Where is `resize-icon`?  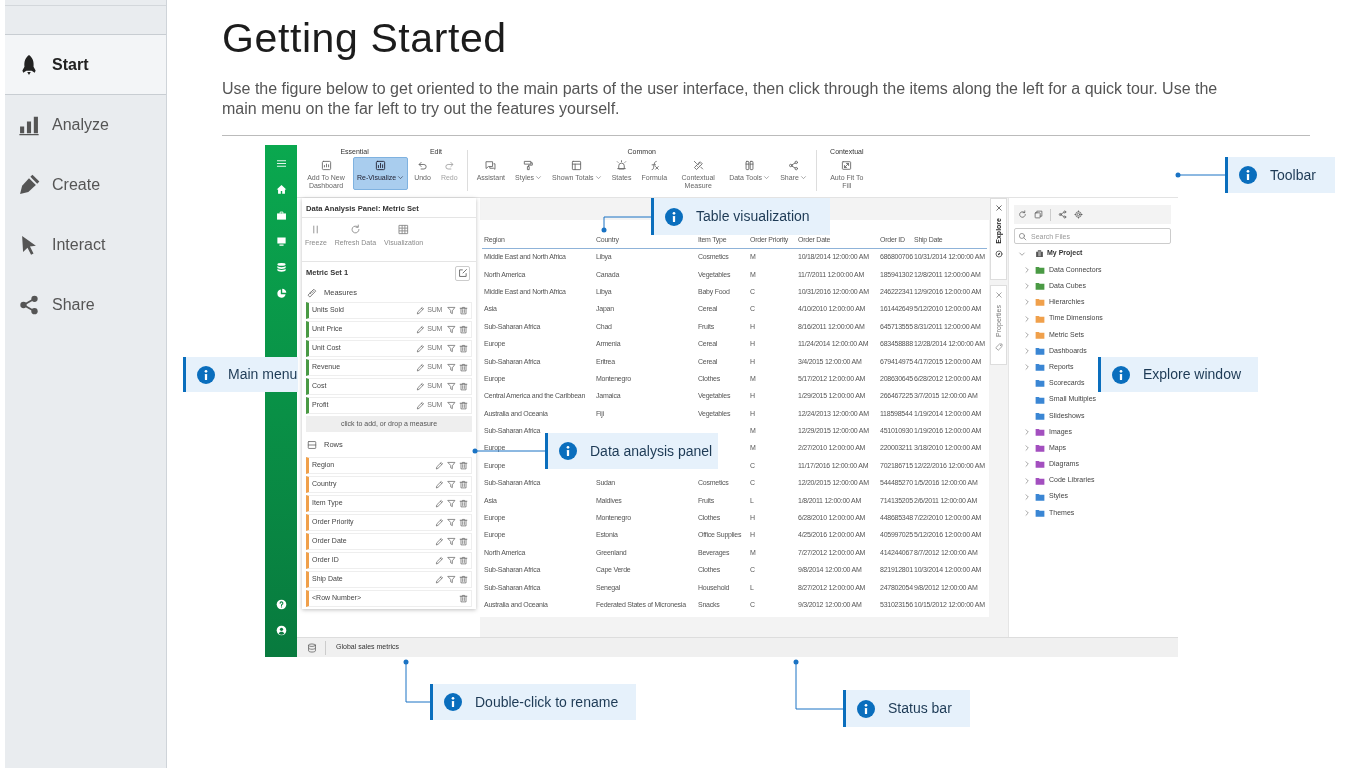
resize-icon is located at coordinates (847, 165).